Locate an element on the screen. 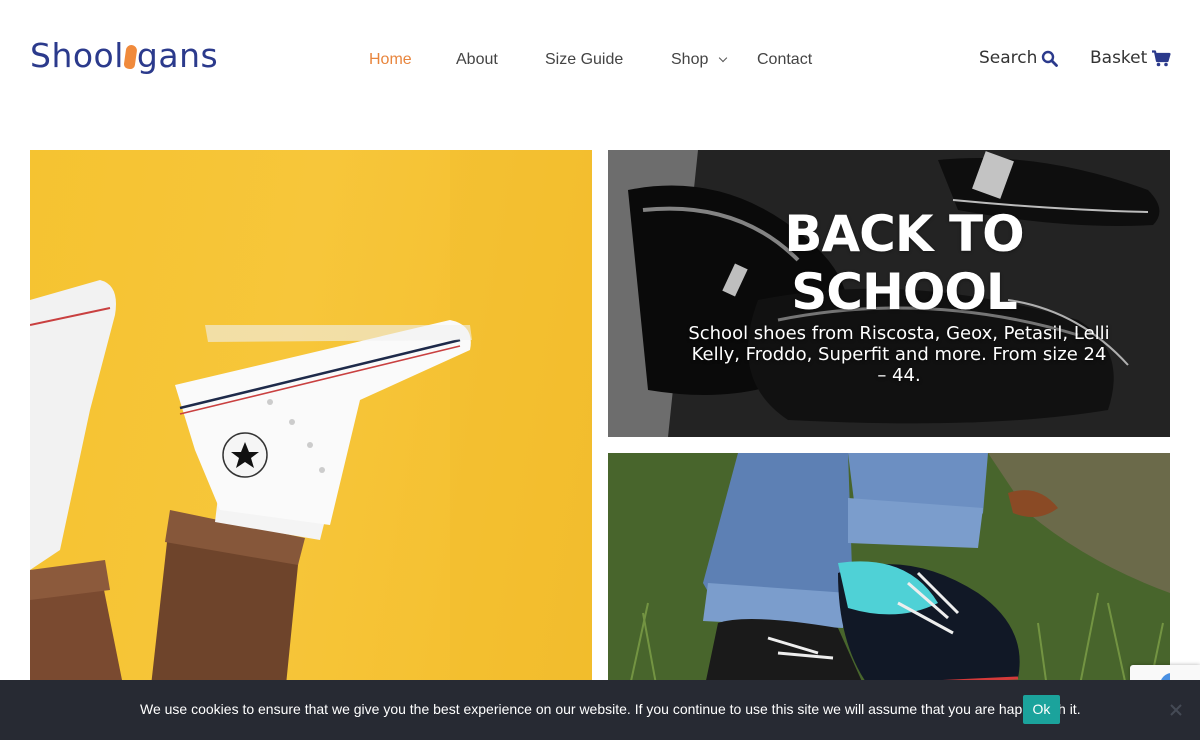 The height and width of the screenshot is (740, 1200). search-link: Search is located at coordinates (1019, 58).